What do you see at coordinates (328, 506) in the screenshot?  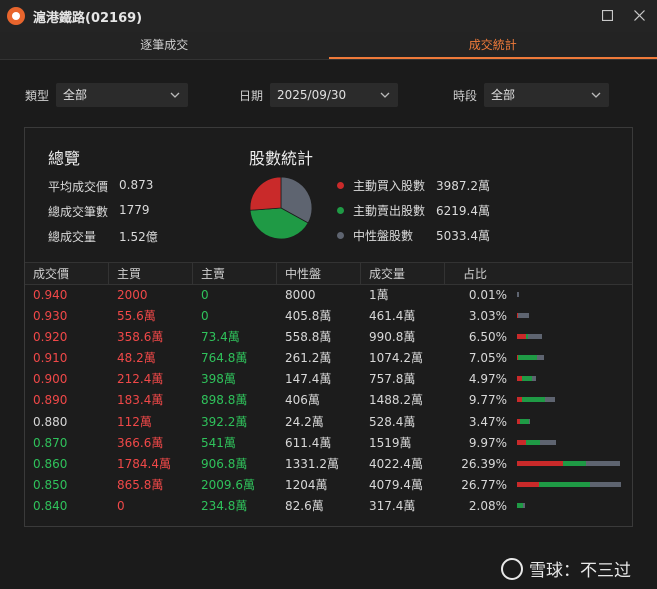 I see `table-row: 0.840 0 234.8萬 82.6萬 317.4萬 2.08%` at bounding box center [328, 506].